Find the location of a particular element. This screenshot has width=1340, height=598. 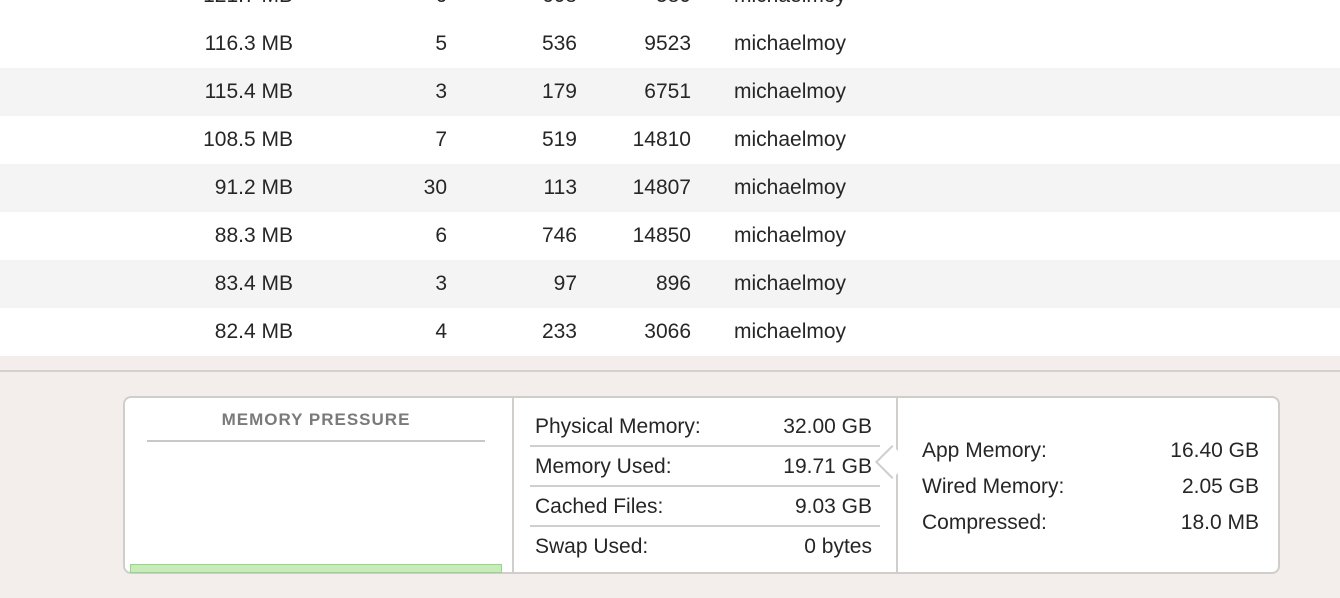

table-row: 116.3 MB 5 536 9523 michaelmoy is located at coordinates (670, 44).